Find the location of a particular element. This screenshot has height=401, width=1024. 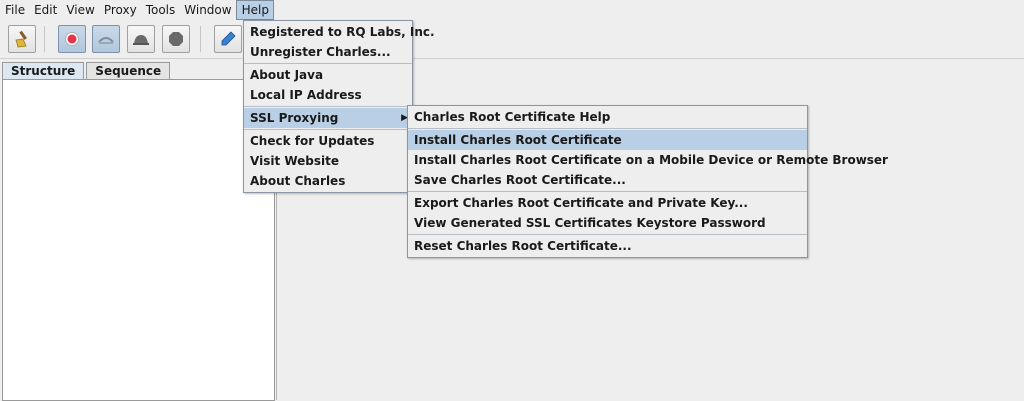

tab-structure: Structure is located at coordinates (43, 71).